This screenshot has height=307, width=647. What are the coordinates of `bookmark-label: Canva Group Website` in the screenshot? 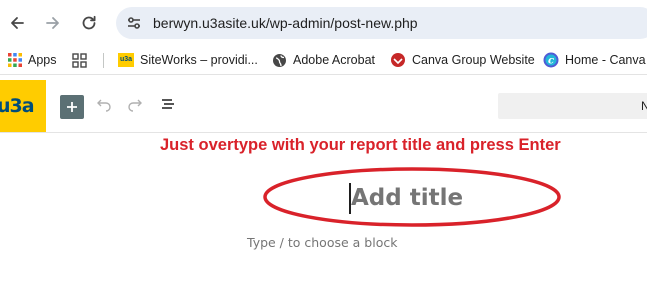 It's located at (473, 60).